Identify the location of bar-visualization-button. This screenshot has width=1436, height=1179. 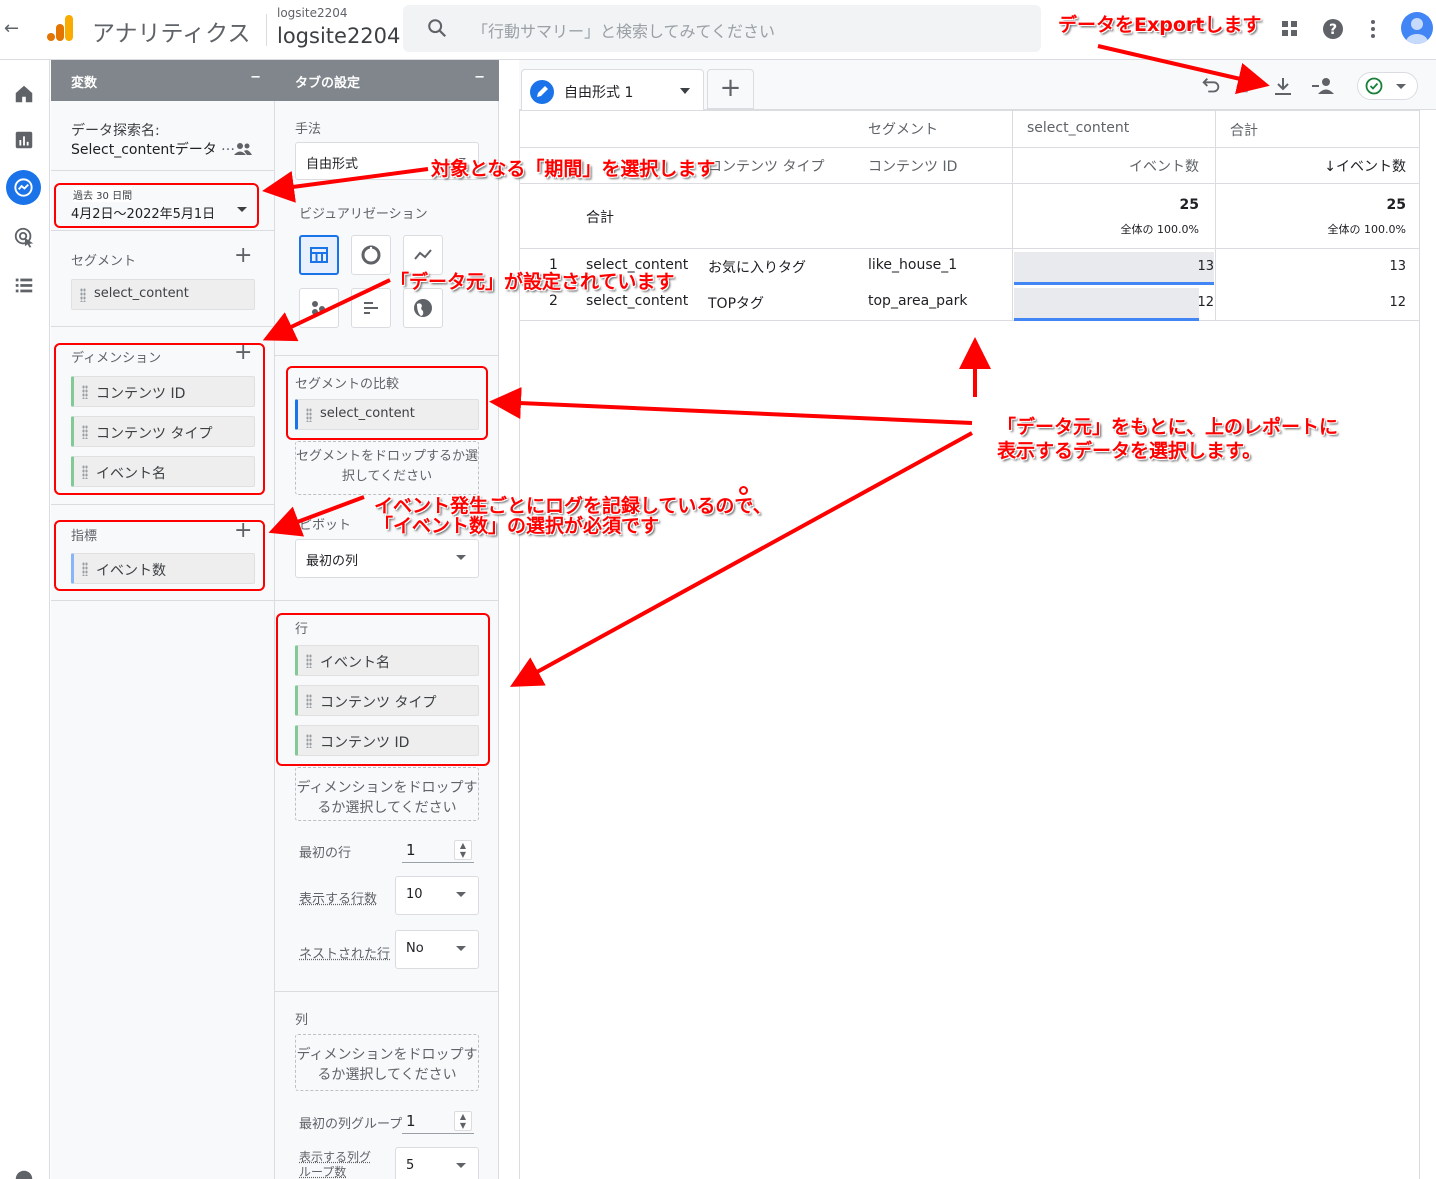
(371, 308).